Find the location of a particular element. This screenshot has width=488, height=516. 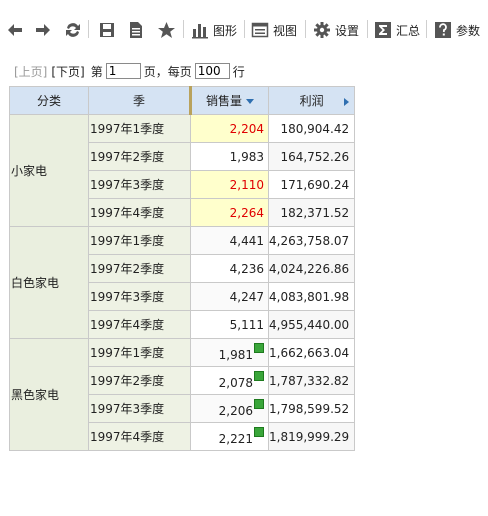

export-icon is located at coordinates (136, 30).